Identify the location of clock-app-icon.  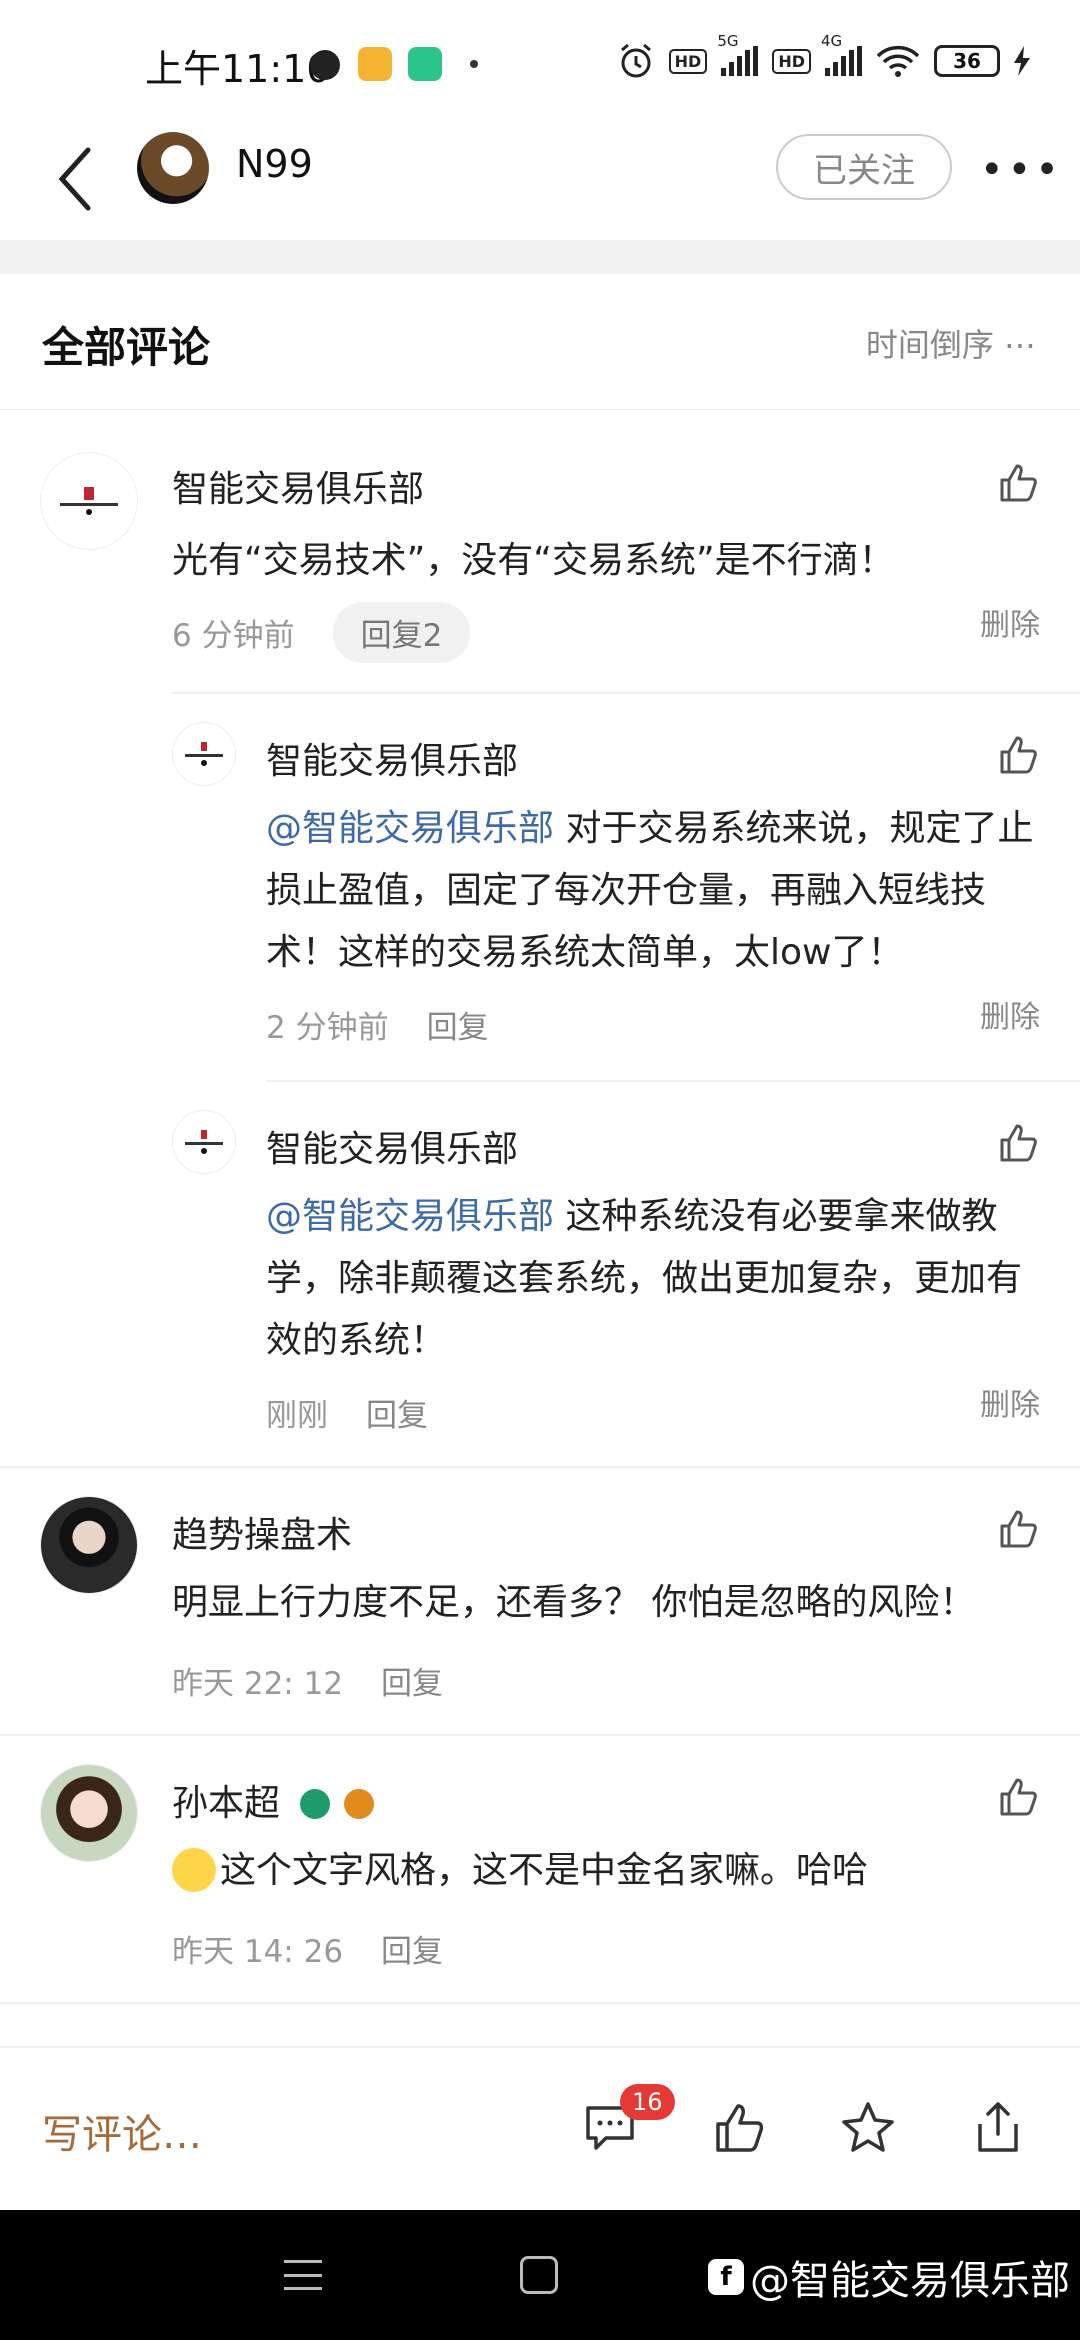
(325, 65).